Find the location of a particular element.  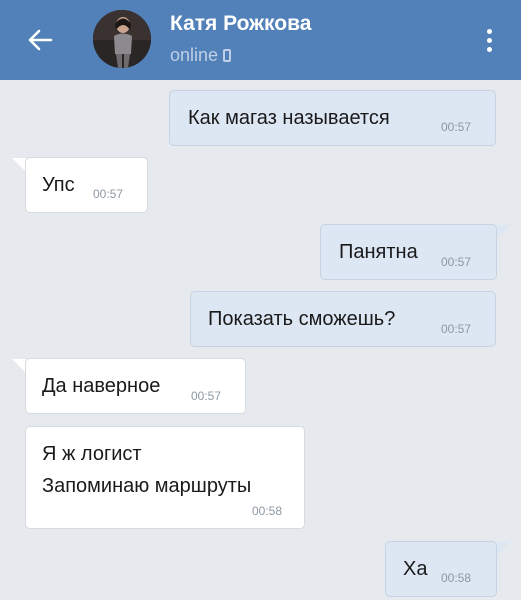

online-status: online is located at coordinates (201, 55).